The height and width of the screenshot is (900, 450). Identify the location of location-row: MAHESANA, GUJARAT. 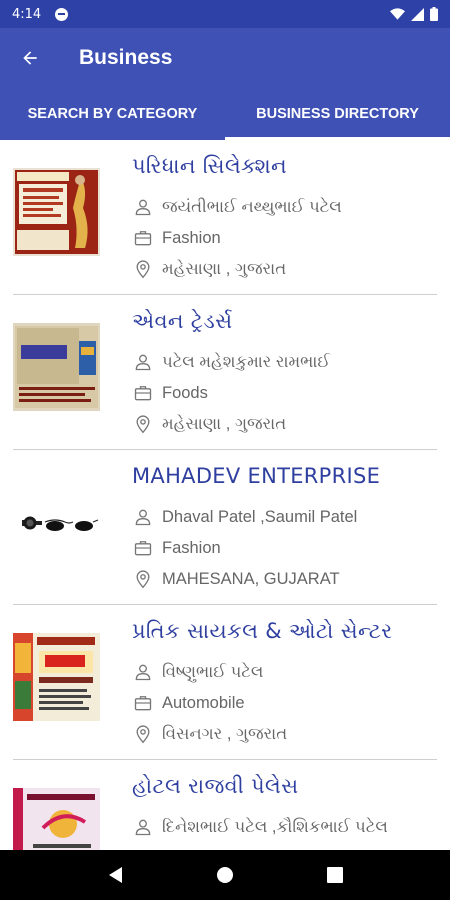
(236, 579).